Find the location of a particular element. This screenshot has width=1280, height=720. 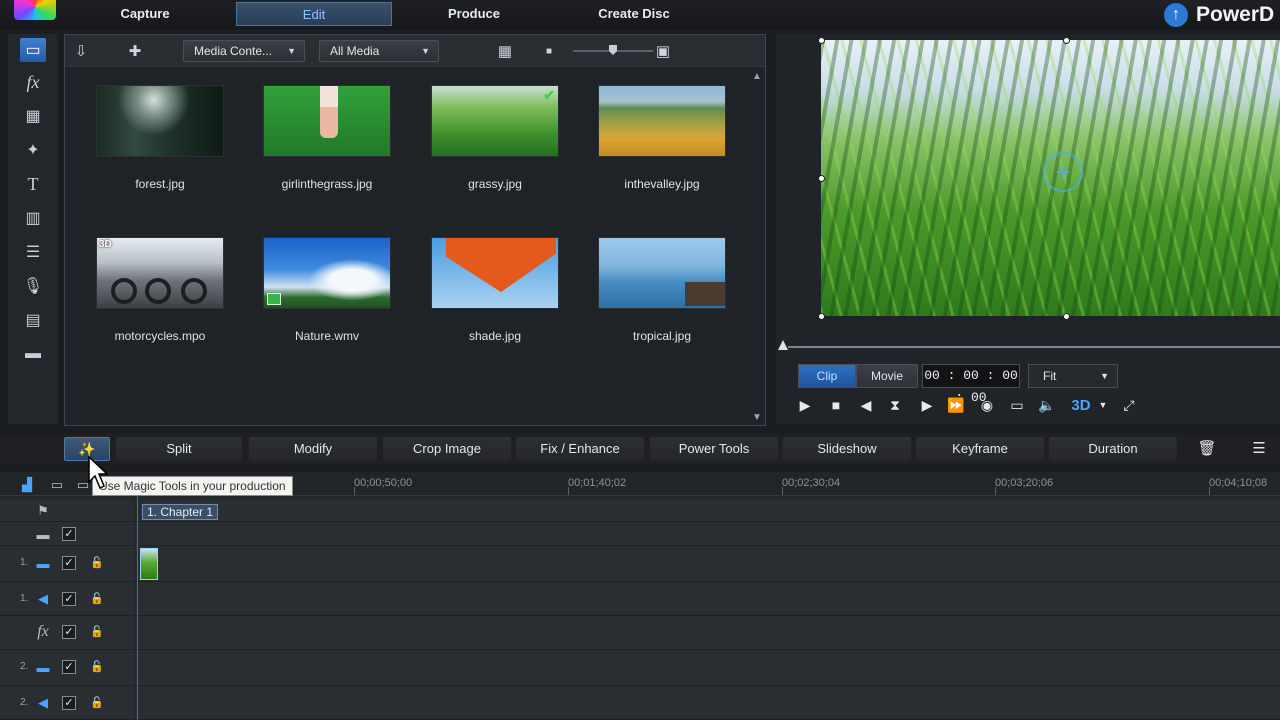

stop-icon: ■ is located at coordinates (836, 405).